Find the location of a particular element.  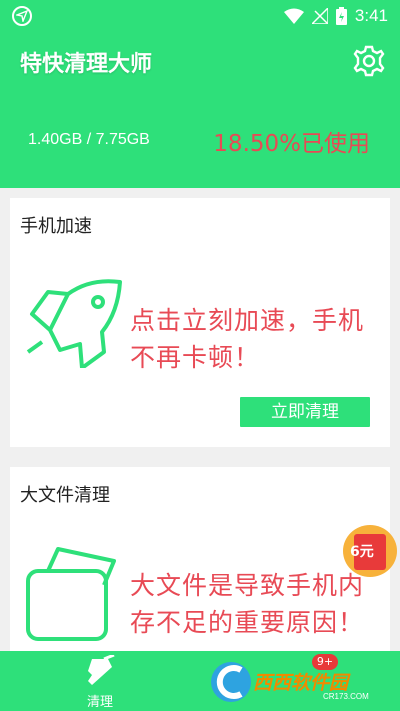

storage-info: 1.40GB / 7.75GB is located at coordinates (89, 139).